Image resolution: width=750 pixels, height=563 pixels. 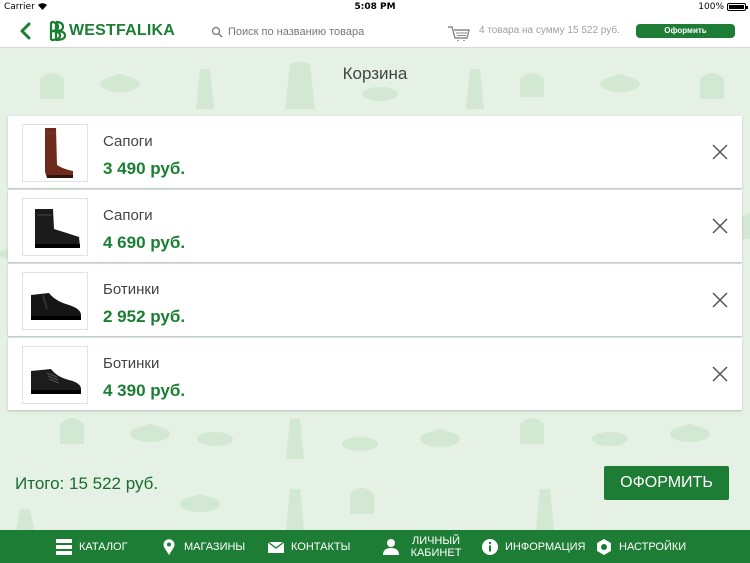 I want to click on westfalika-logo-icon, so click(x=57, y=31).